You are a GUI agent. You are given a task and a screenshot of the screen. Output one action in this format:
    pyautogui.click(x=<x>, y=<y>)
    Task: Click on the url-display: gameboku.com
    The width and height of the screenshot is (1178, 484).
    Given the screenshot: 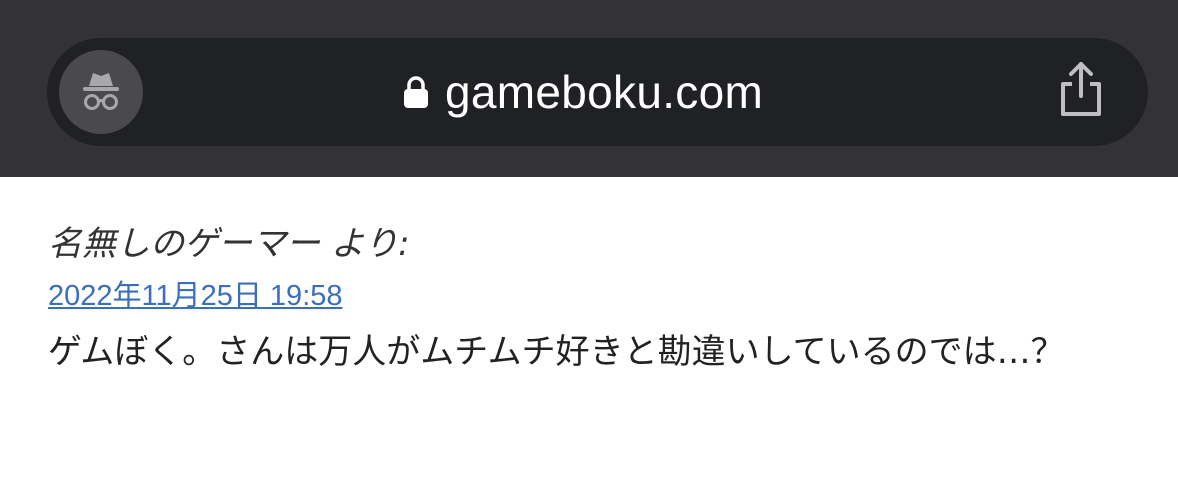 What is the action you would take?
    pyautogui.click(x=583, y=92)
    